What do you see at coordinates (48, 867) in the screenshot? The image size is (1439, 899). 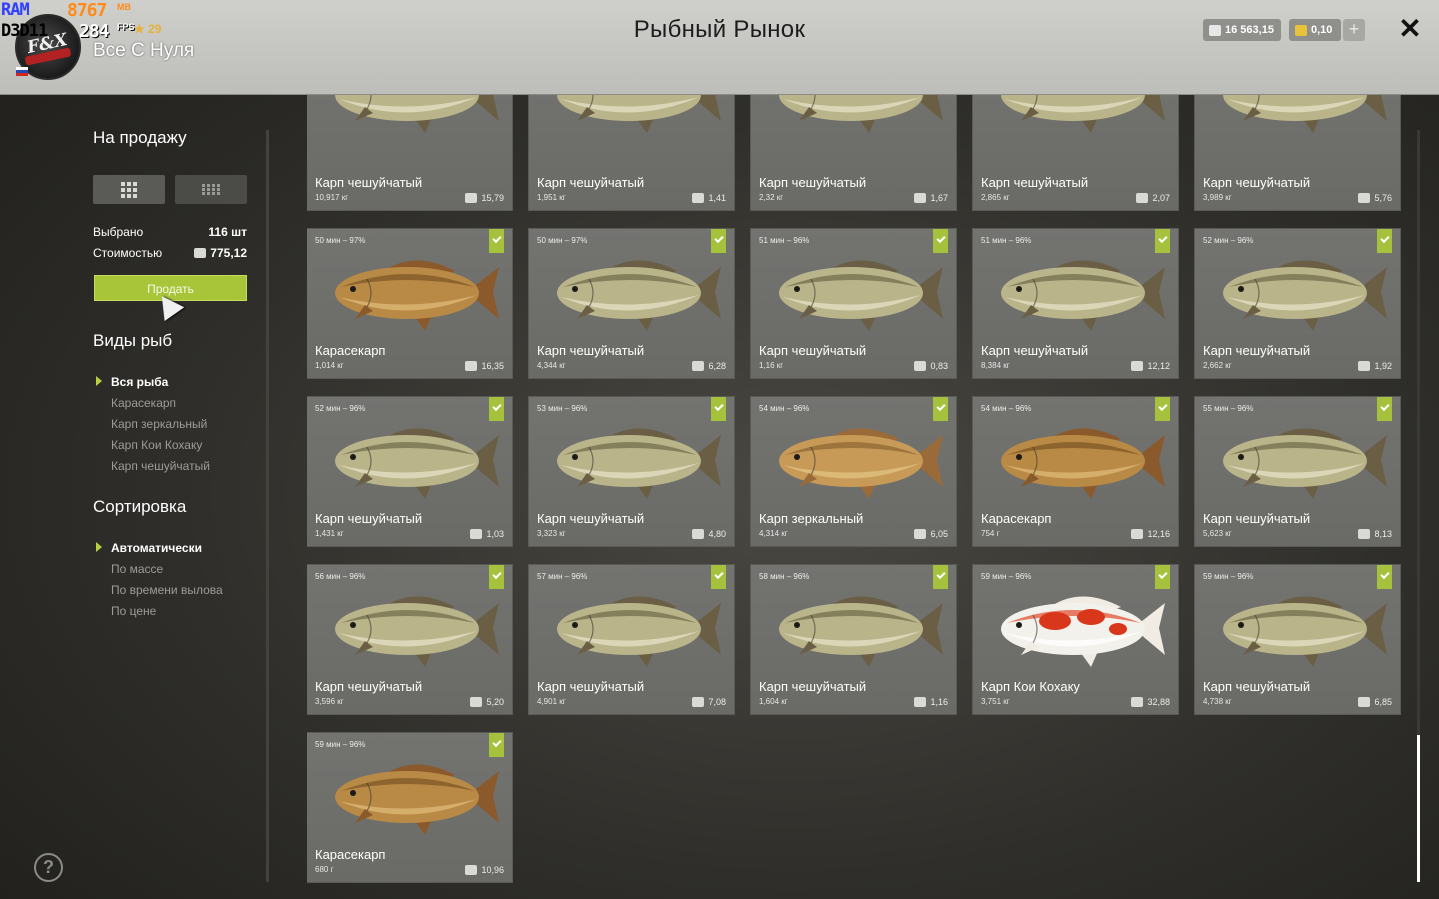 I see `help-button: ?` at bounding box center [48, 867].